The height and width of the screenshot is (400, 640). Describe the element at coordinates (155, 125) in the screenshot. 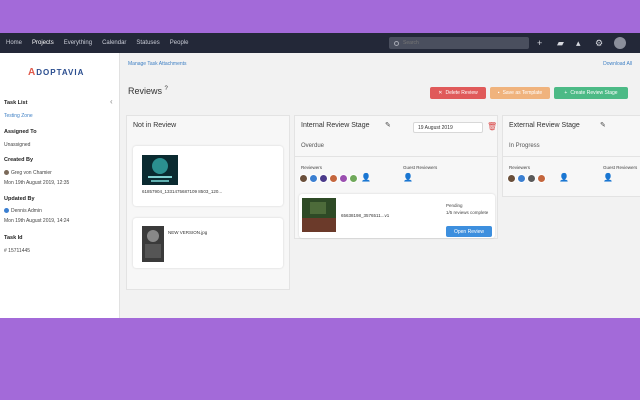

I see `column-header: Not in Review` at that location.